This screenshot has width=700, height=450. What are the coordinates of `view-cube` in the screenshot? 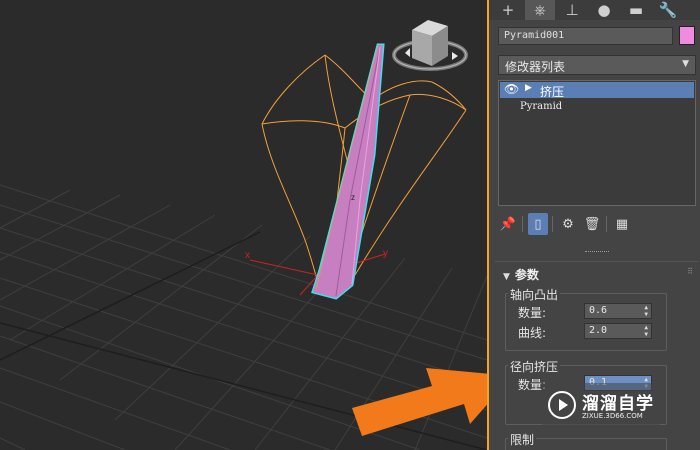 It's located at (430, 45).